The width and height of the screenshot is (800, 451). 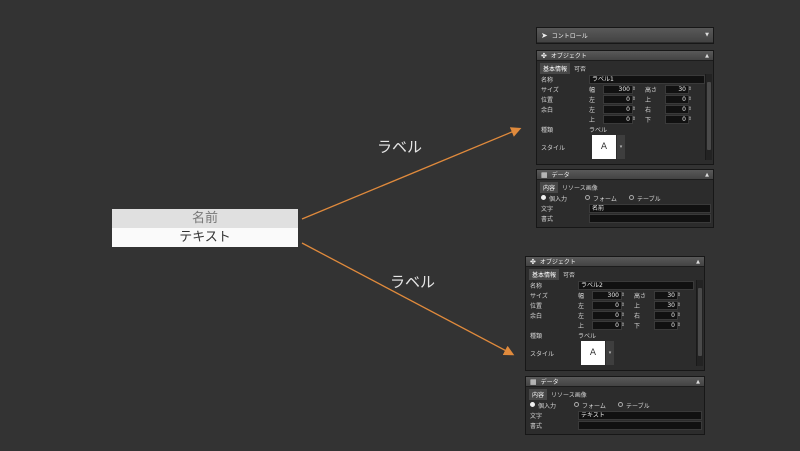 What do you see at coordinates (536, 306) in the screenshot?
I see `position-label: 位置` at bounding box center [536, 306].